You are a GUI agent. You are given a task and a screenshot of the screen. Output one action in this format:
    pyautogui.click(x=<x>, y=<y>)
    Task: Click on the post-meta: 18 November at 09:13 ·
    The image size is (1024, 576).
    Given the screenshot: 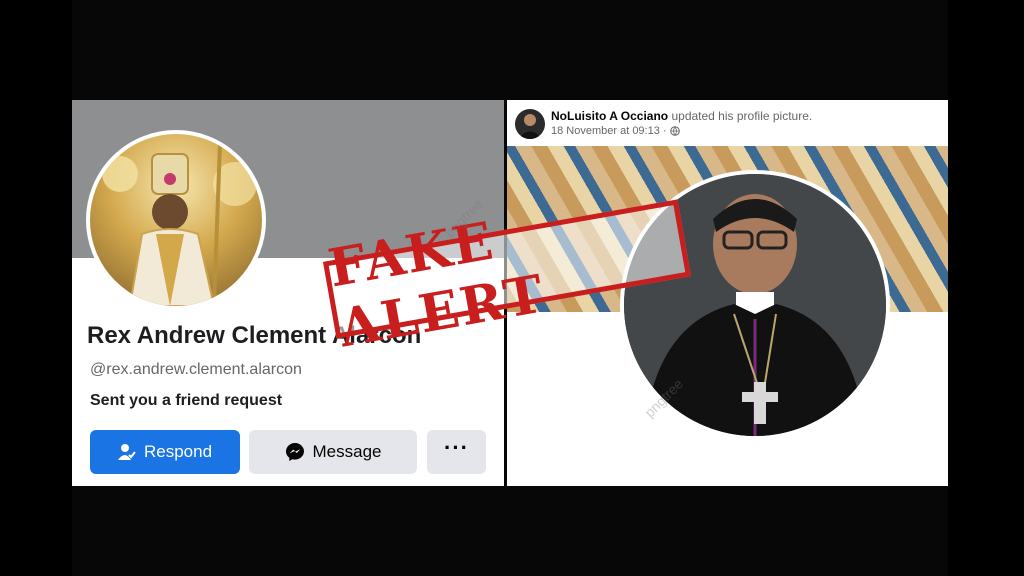 What is the action you would take?
    pyautogui.click(x=615, y=131)
    